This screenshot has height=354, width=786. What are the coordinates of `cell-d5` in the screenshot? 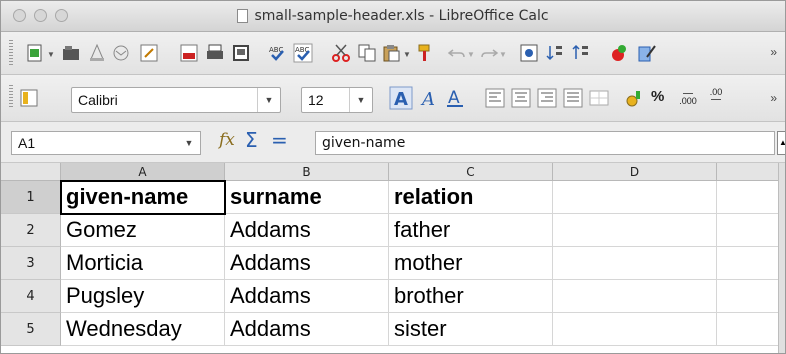 It's located at (635, 329).